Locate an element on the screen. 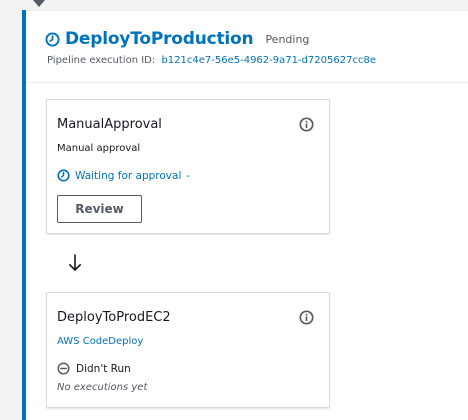  execution-id-label: Pipeline execution ID: is located at coordinates (101, 60).